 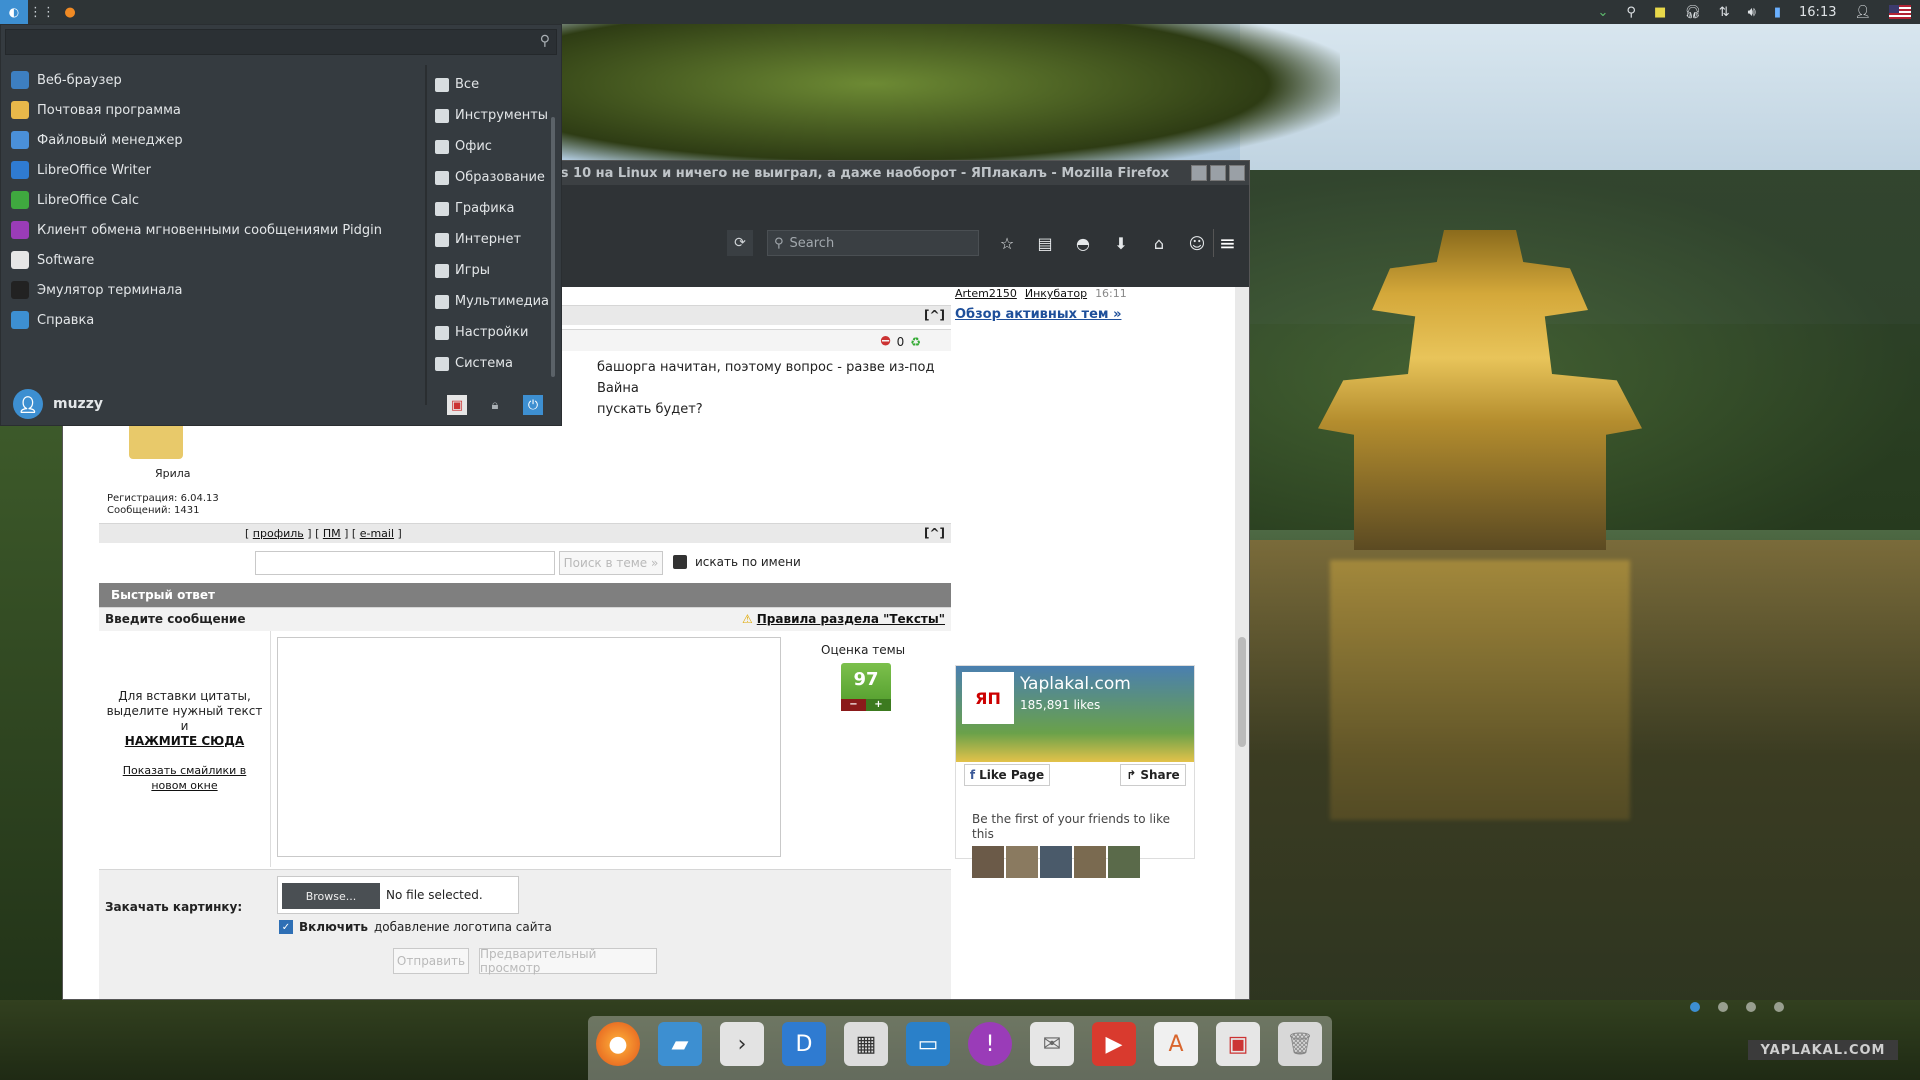 I want to click on maximize-button, so click(x=1218, y=173).